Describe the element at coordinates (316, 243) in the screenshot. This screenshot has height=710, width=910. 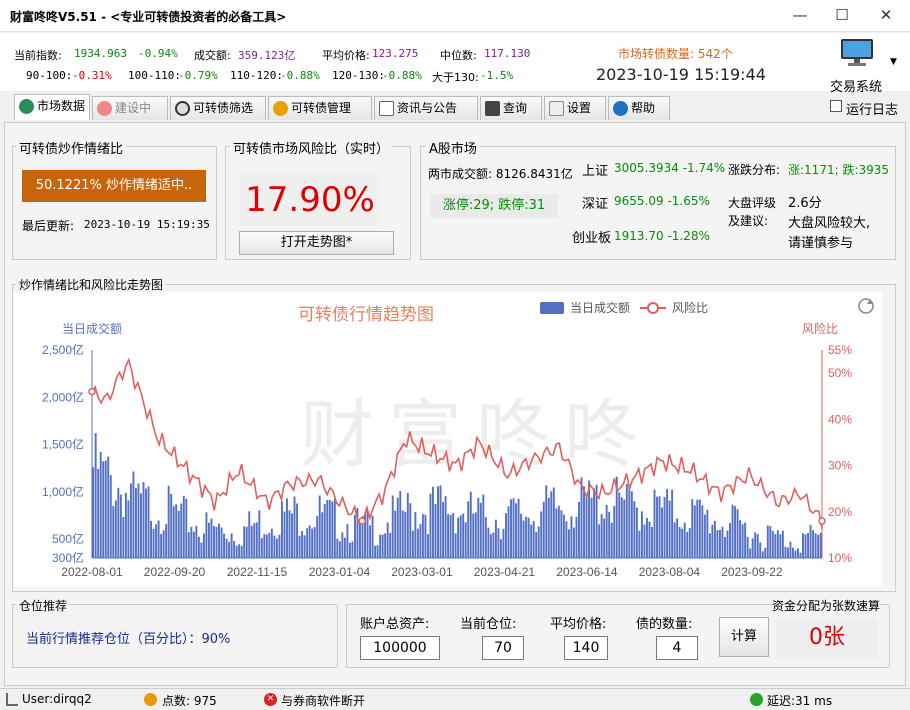
I see `open-chart-button: 打开走势图*` at that location.